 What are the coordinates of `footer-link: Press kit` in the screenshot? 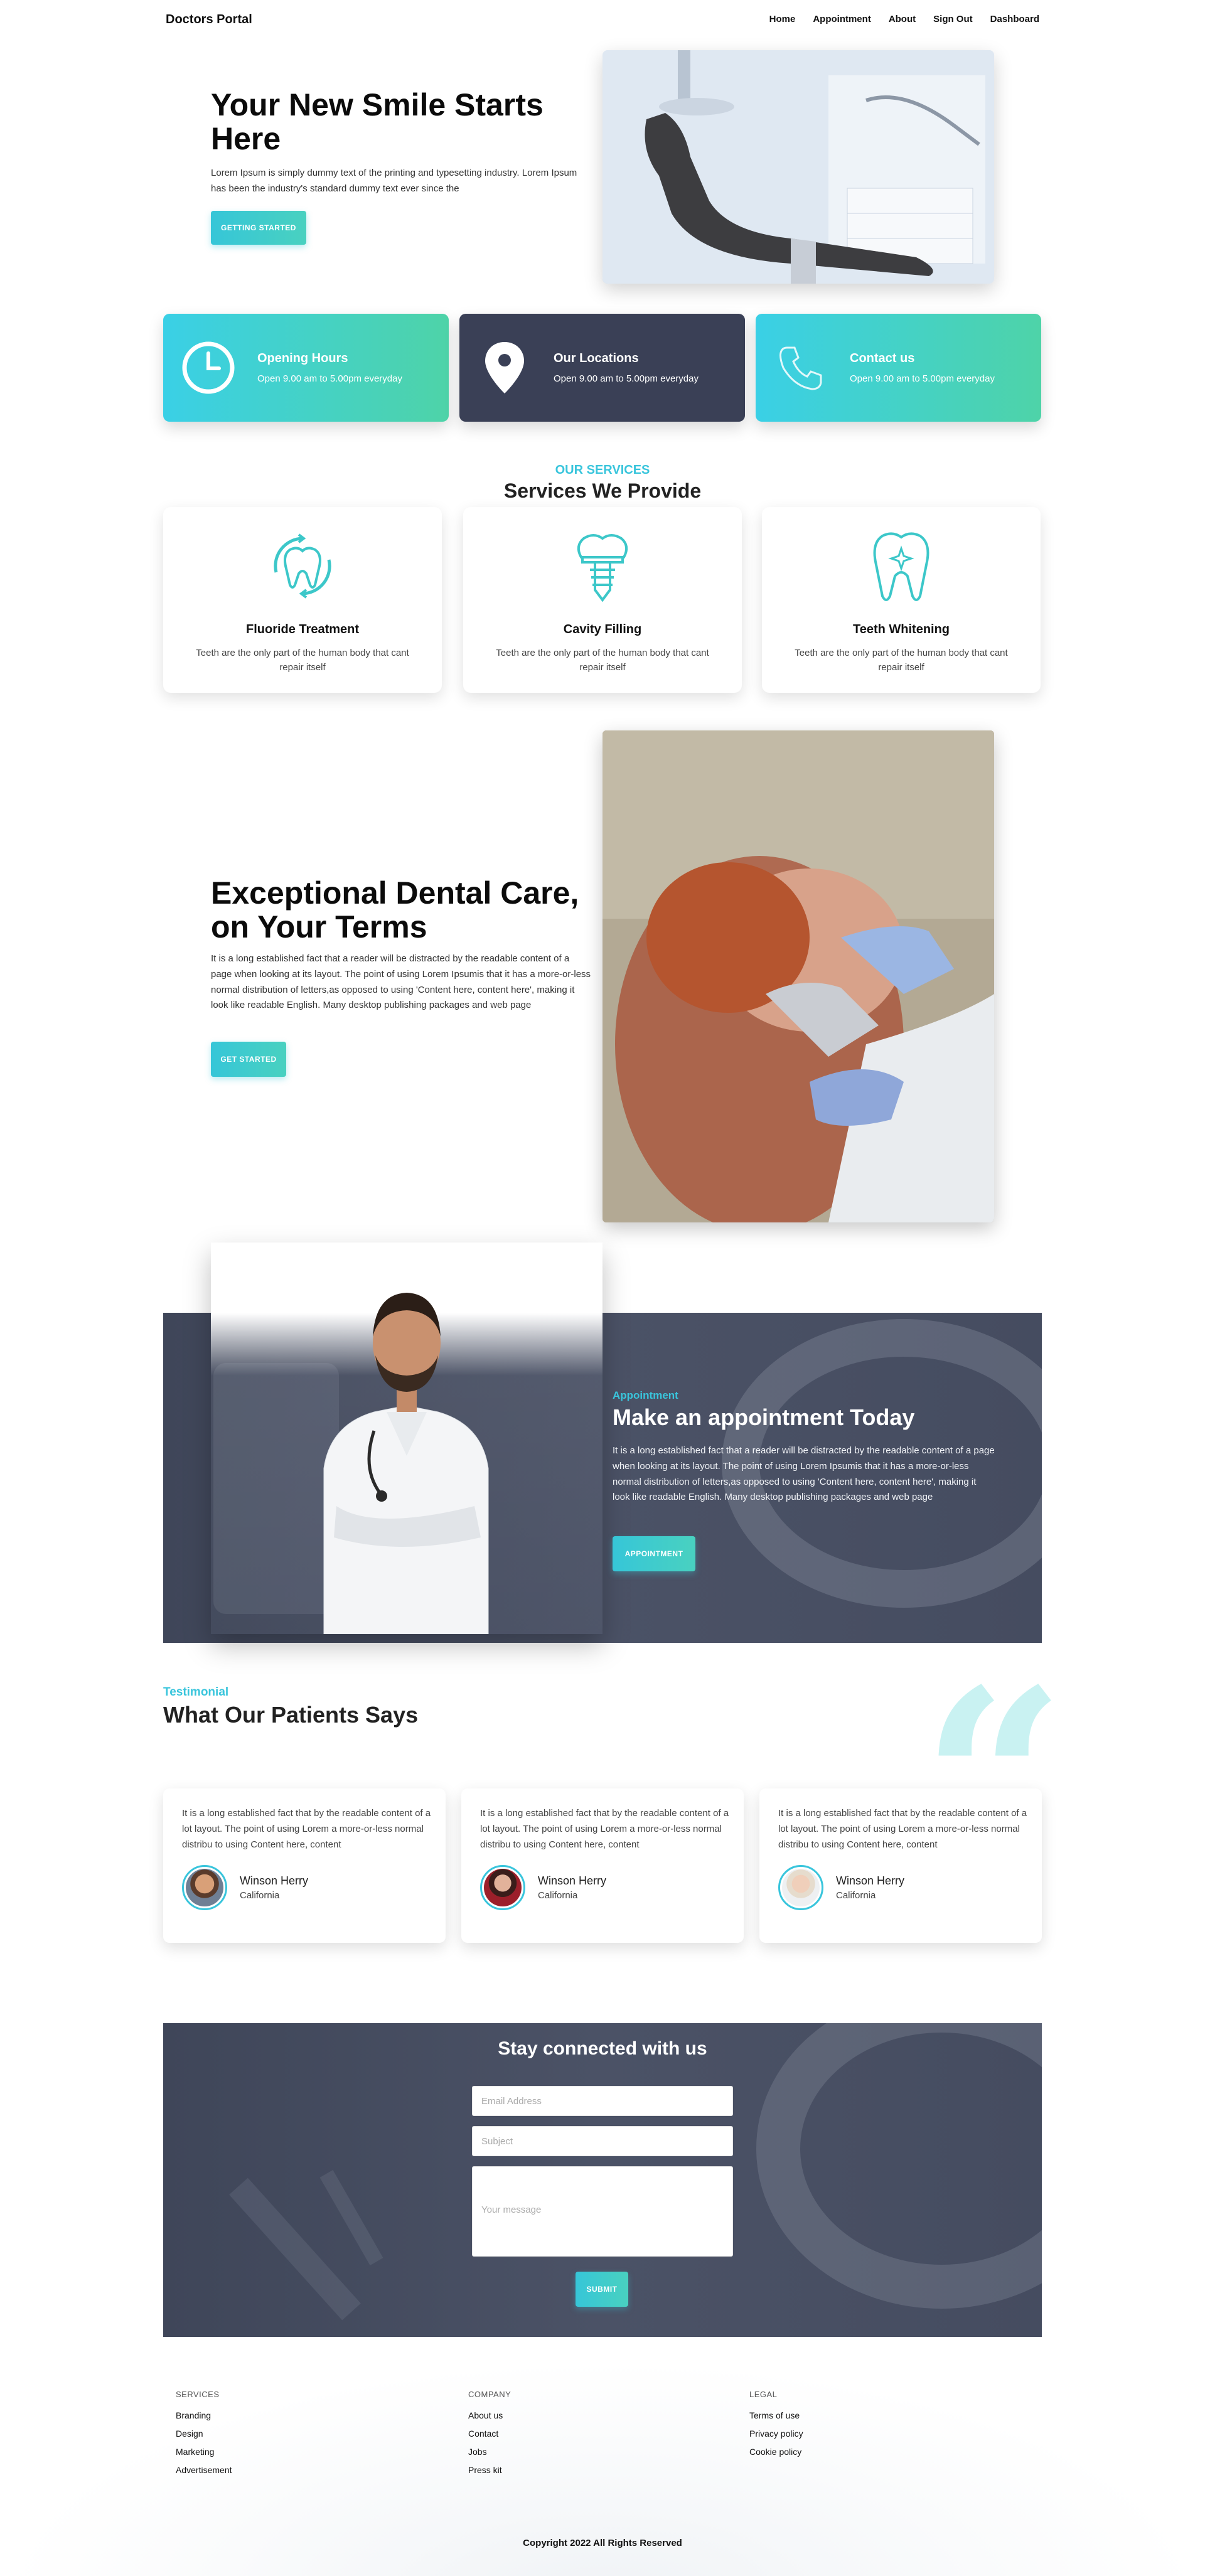 It's located at (562, 2470).